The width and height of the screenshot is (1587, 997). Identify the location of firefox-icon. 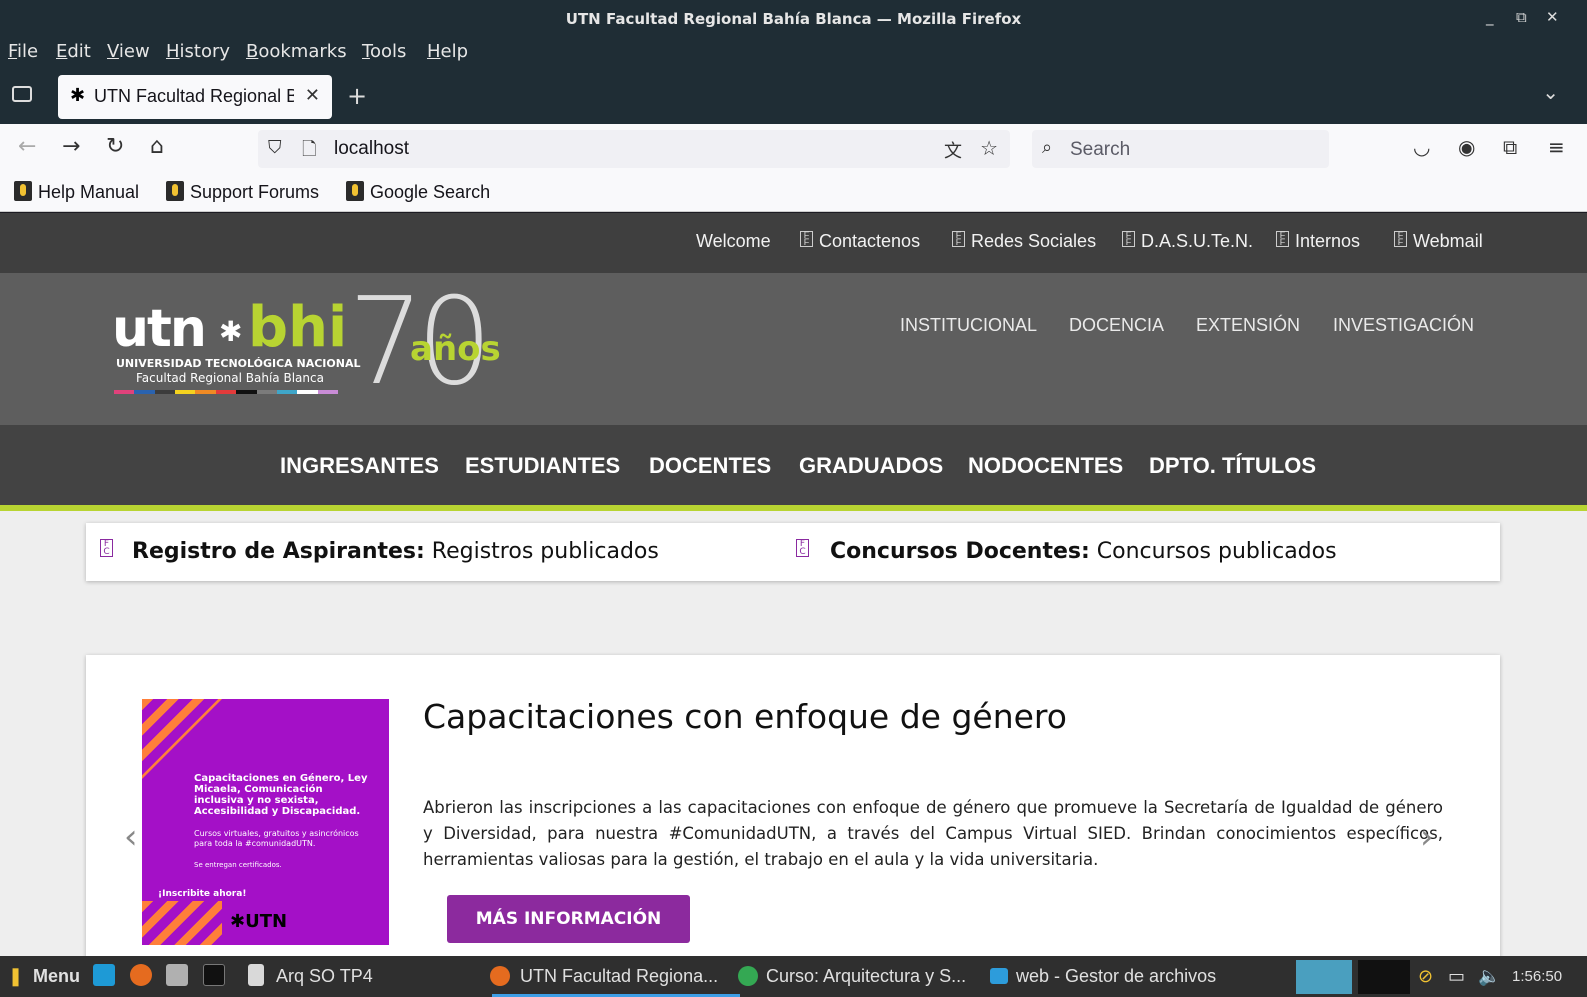
(500, 976).